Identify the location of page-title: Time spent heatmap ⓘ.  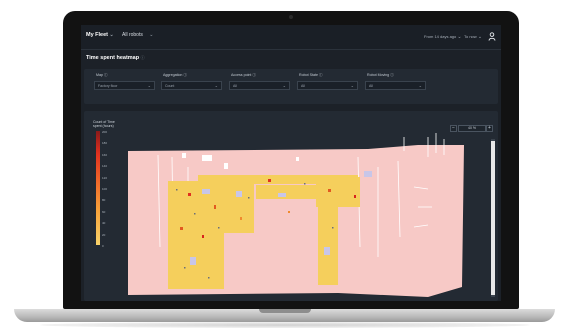
(115, 58).